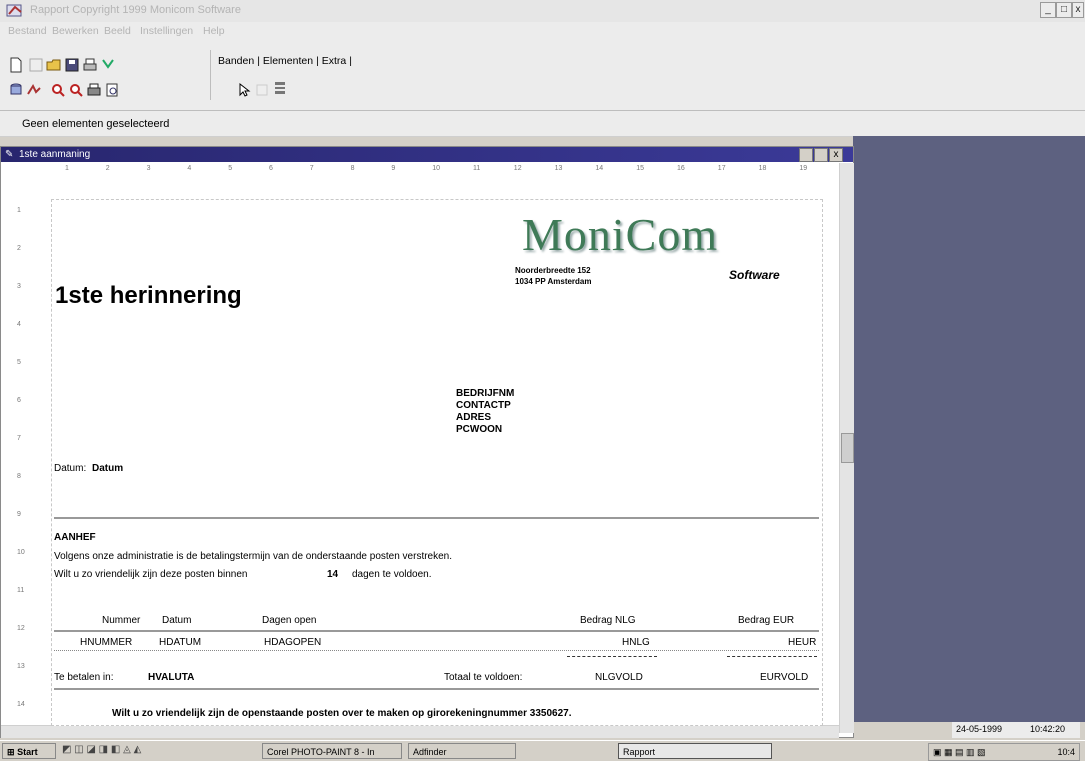 The height and width of the screenshot is (761, 1085). What do you see at coordinates (332, 574) in the screenshot?
I see `days-field: 14` at bounding box center [332, 574].